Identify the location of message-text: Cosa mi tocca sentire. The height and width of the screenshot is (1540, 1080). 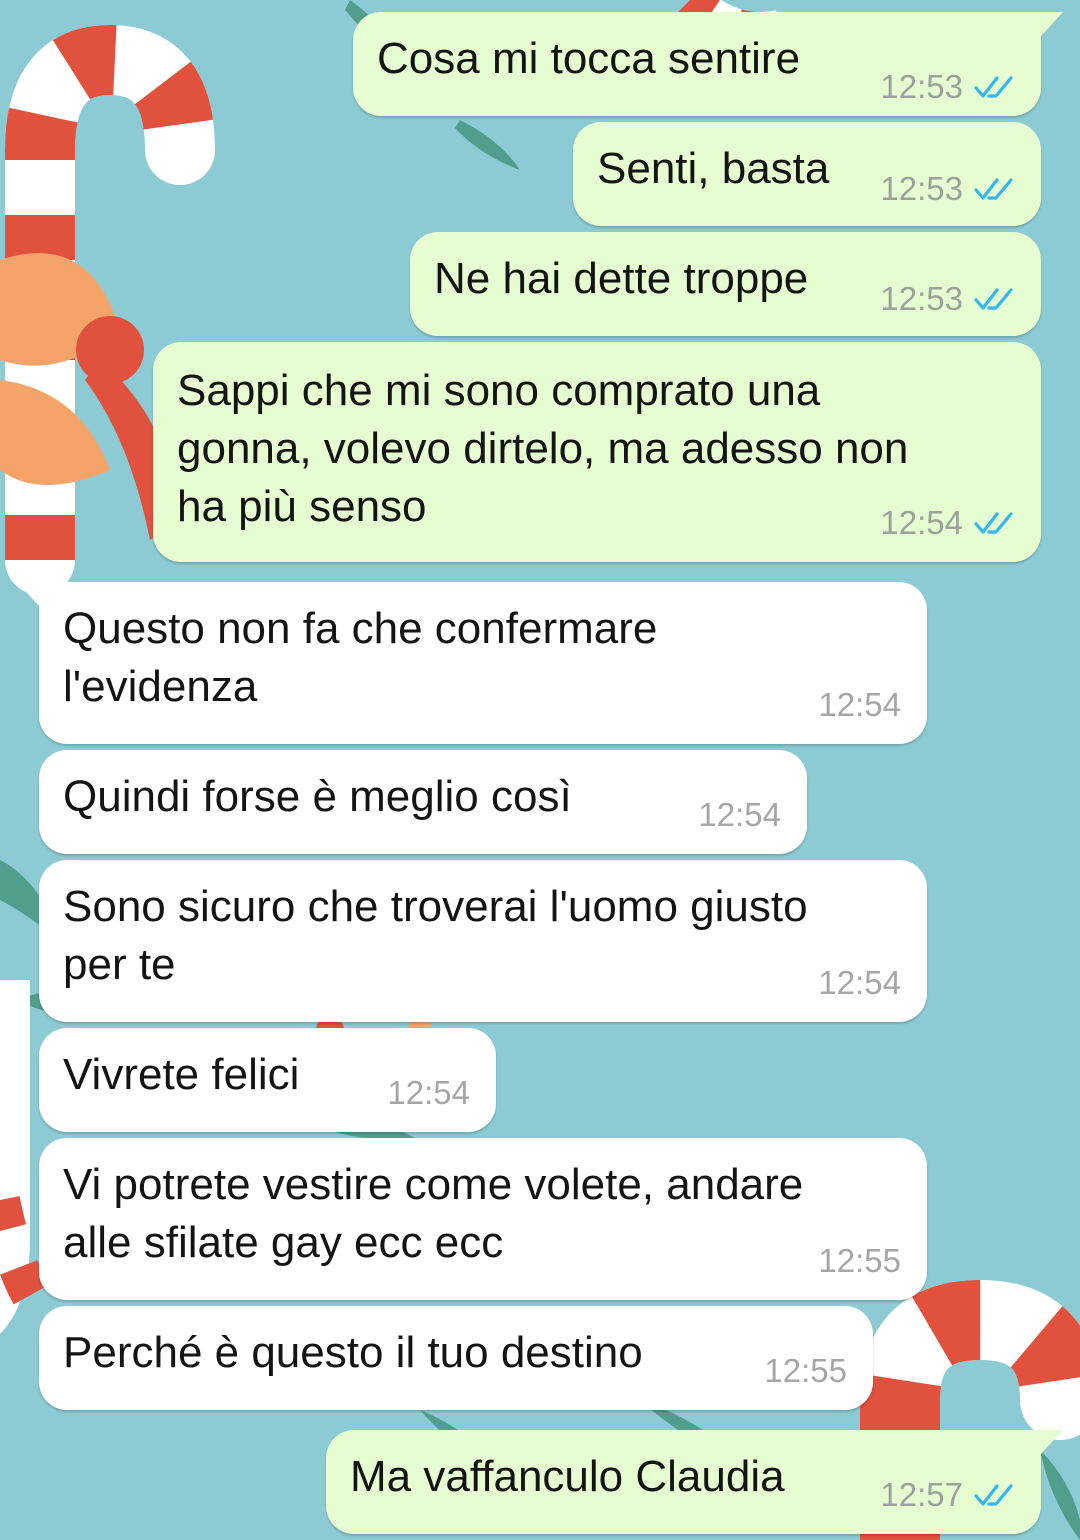
(589, 58).